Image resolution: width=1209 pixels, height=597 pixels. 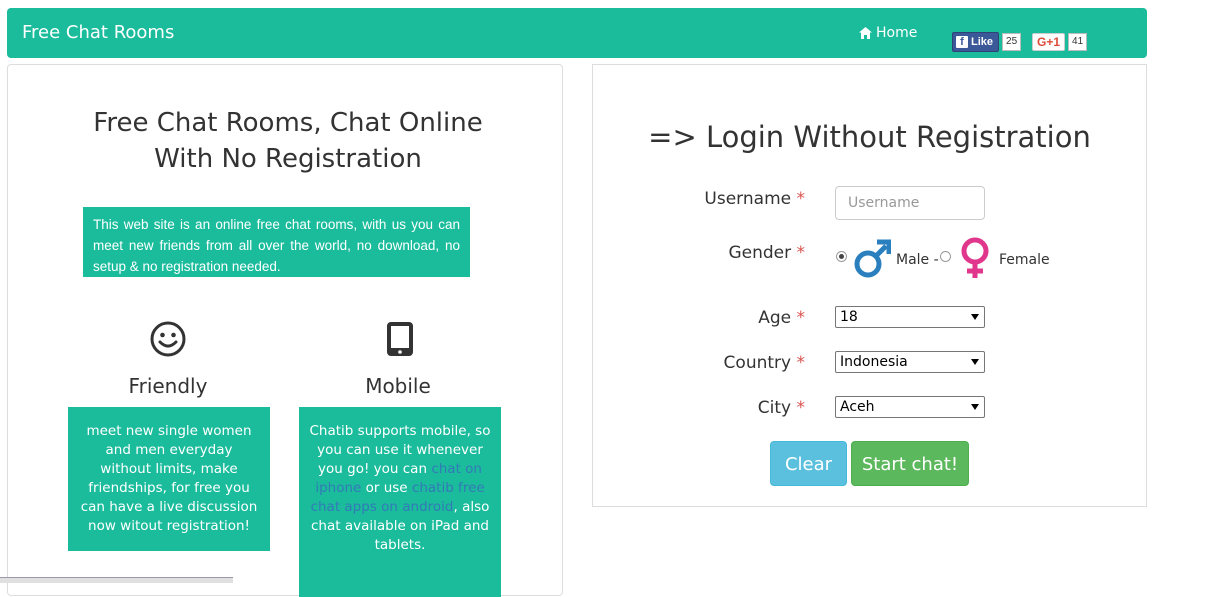 I want to click on facebook-like-label: Like, so click(x=982, y=42).